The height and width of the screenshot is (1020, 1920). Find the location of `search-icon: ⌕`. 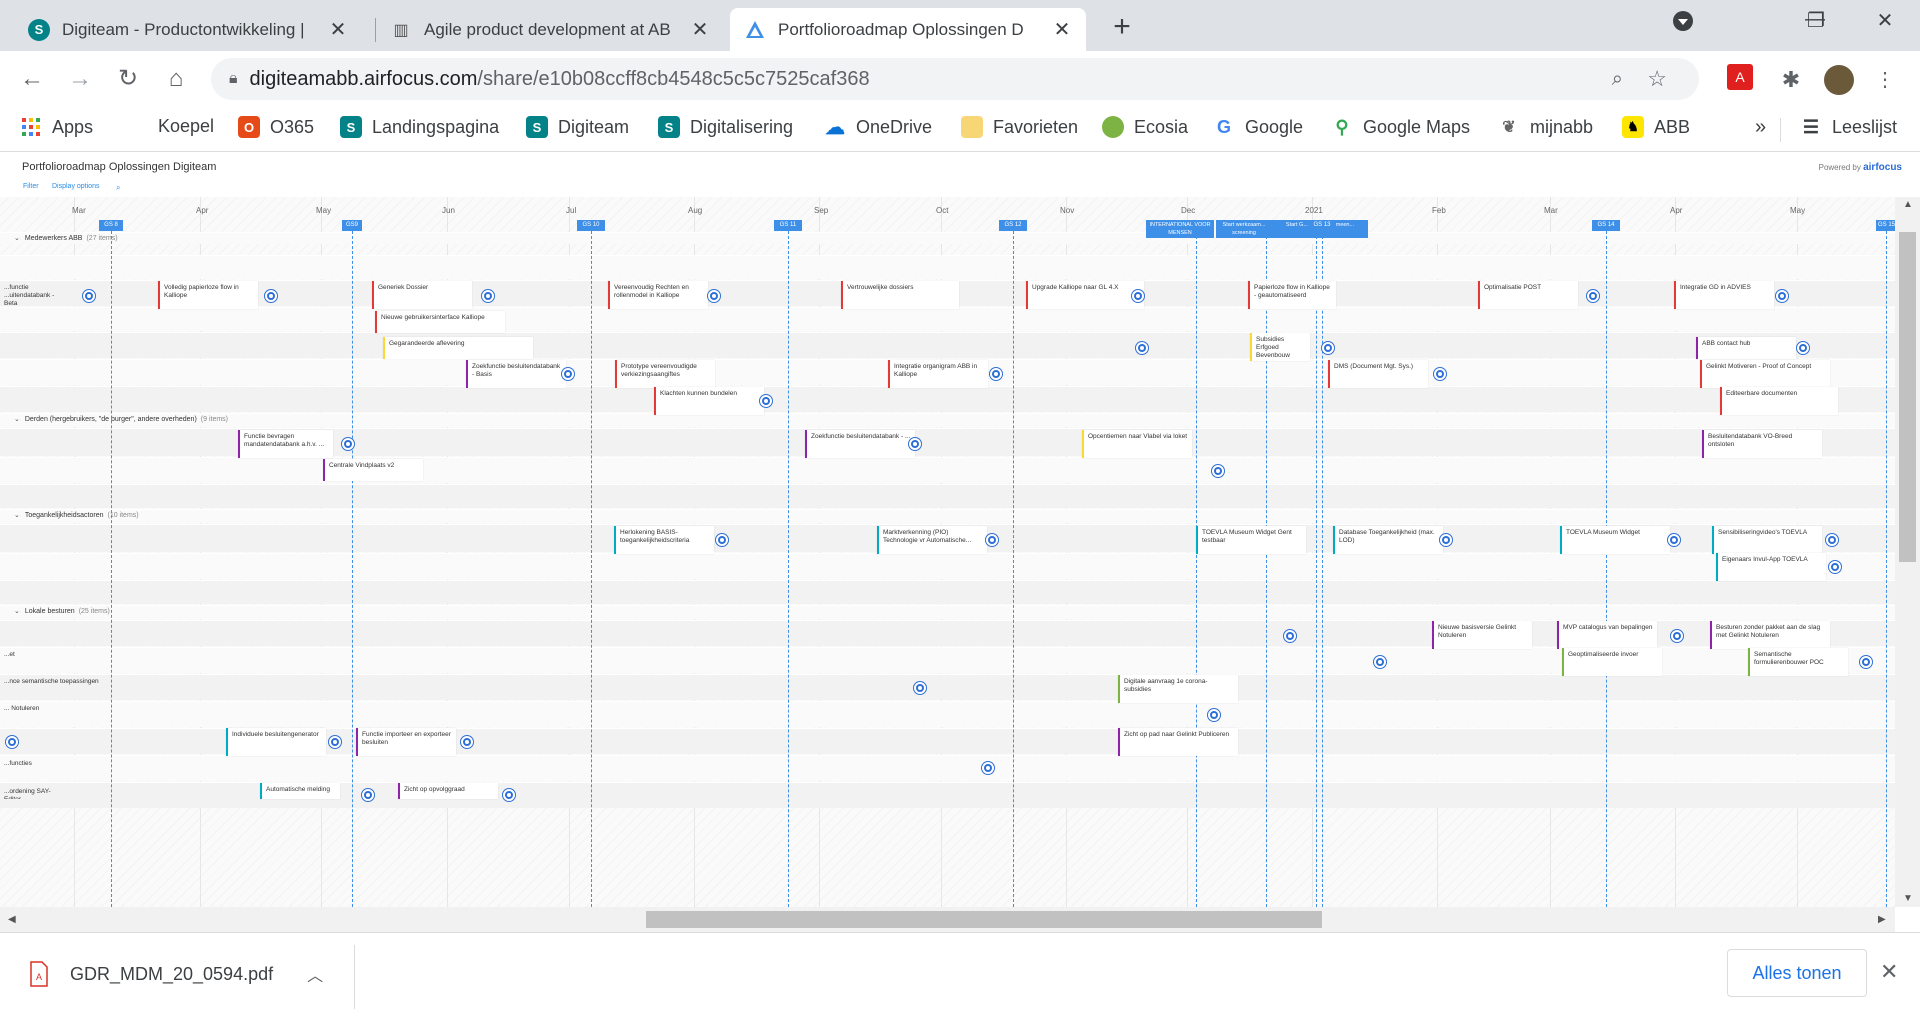

search-icon: ⌕ is located at coordinates (118, 188).